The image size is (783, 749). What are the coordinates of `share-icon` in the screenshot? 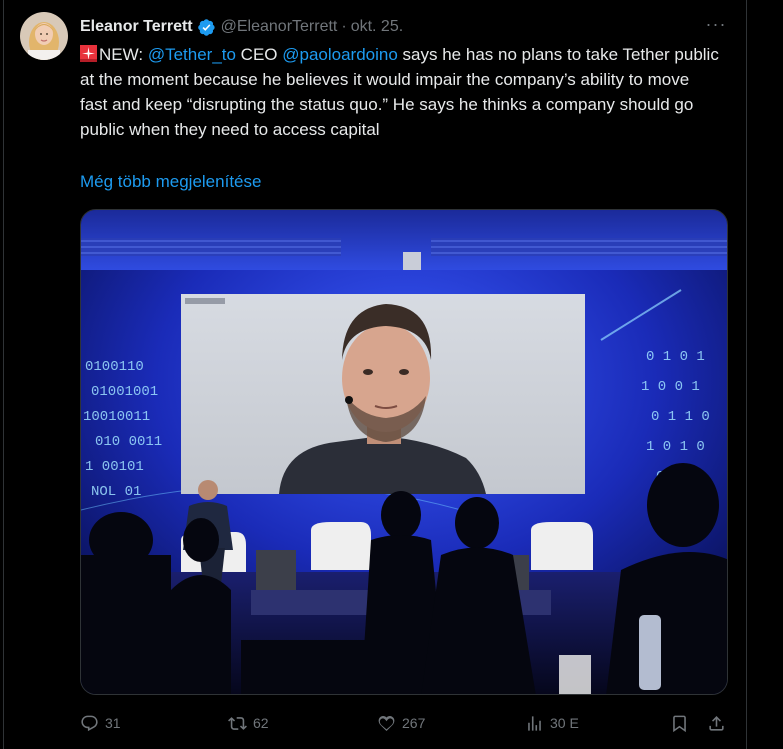 It's located at (716, 723).